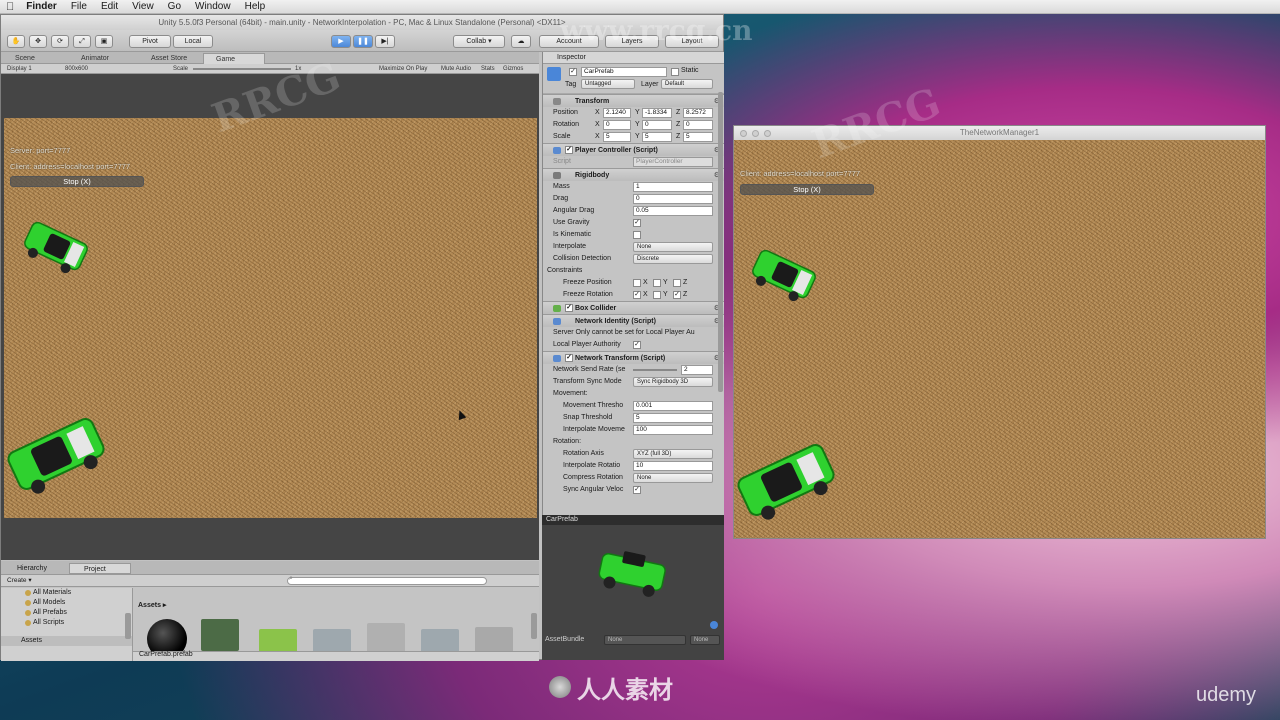  What do you see at coordinates (104, 41) in the screenshot?
I see `rect-tool-icon: ▣` at bounding box center [104, 41].